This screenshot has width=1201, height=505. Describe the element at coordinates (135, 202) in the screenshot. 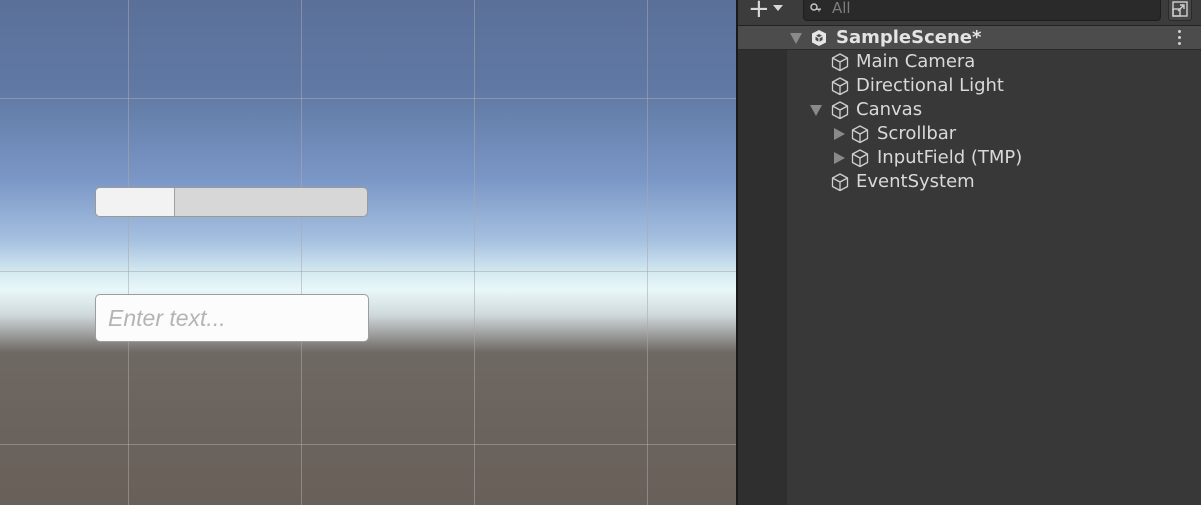

I see `scrollbar-handle` at that location.